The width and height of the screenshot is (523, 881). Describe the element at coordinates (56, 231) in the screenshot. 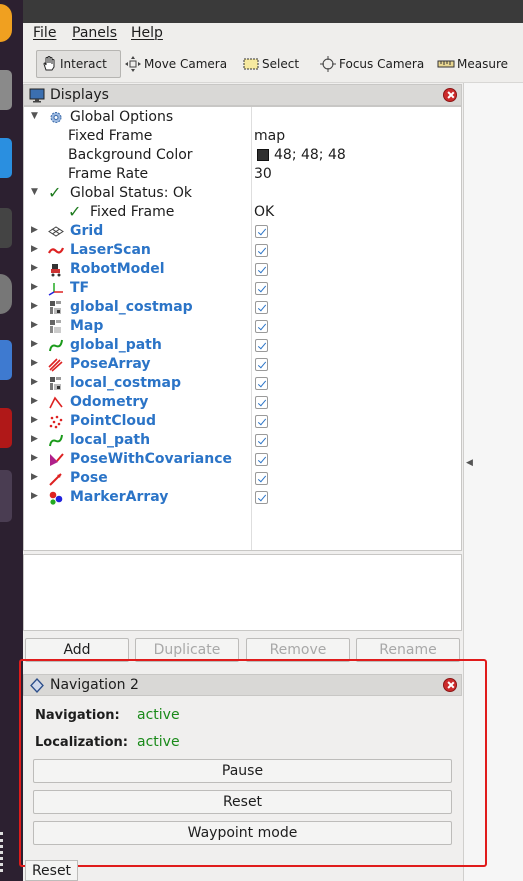

I see `grid-icon` at that location.